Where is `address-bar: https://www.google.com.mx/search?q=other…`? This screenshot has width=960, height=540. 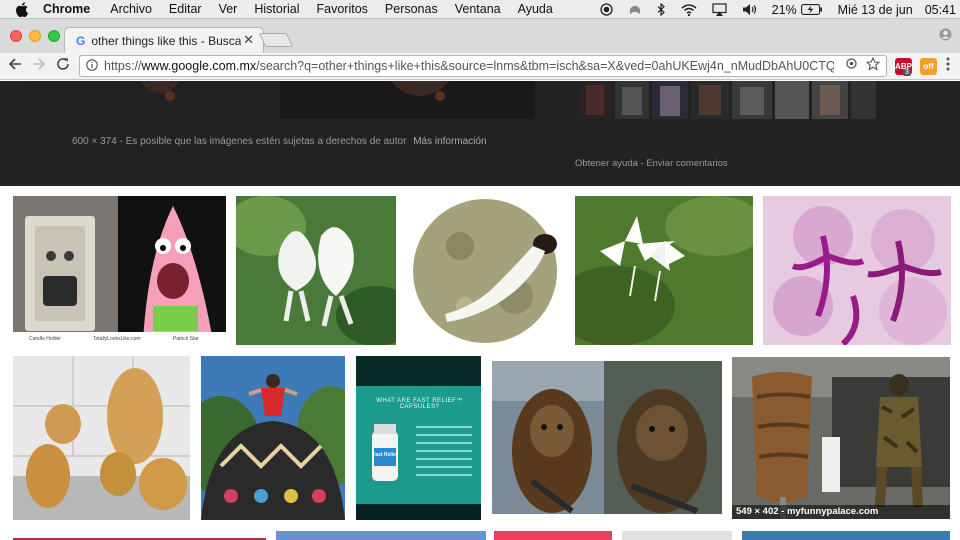 address-bar: https://www.google.com.mx/search?q=other… is located at coordinates (483, 66).